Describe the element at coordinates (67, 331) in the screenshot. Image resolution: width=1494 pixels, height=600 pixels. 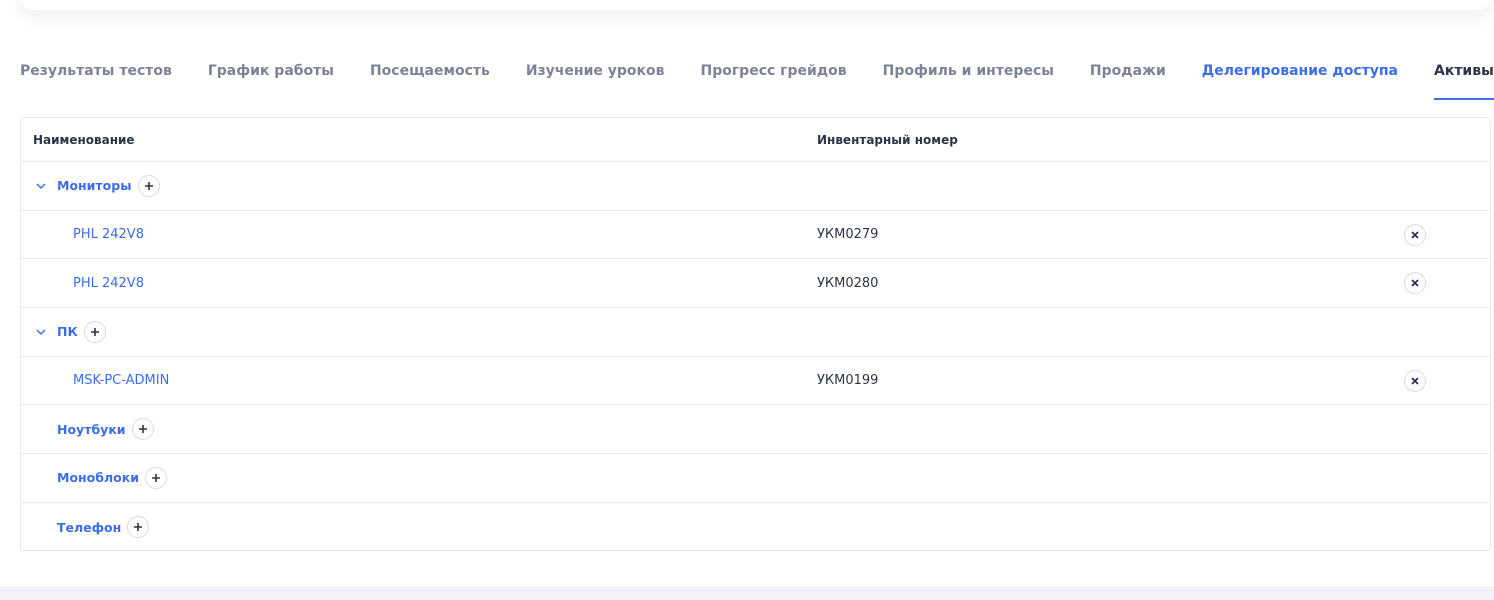
I see `group-label: ПК` at that location.